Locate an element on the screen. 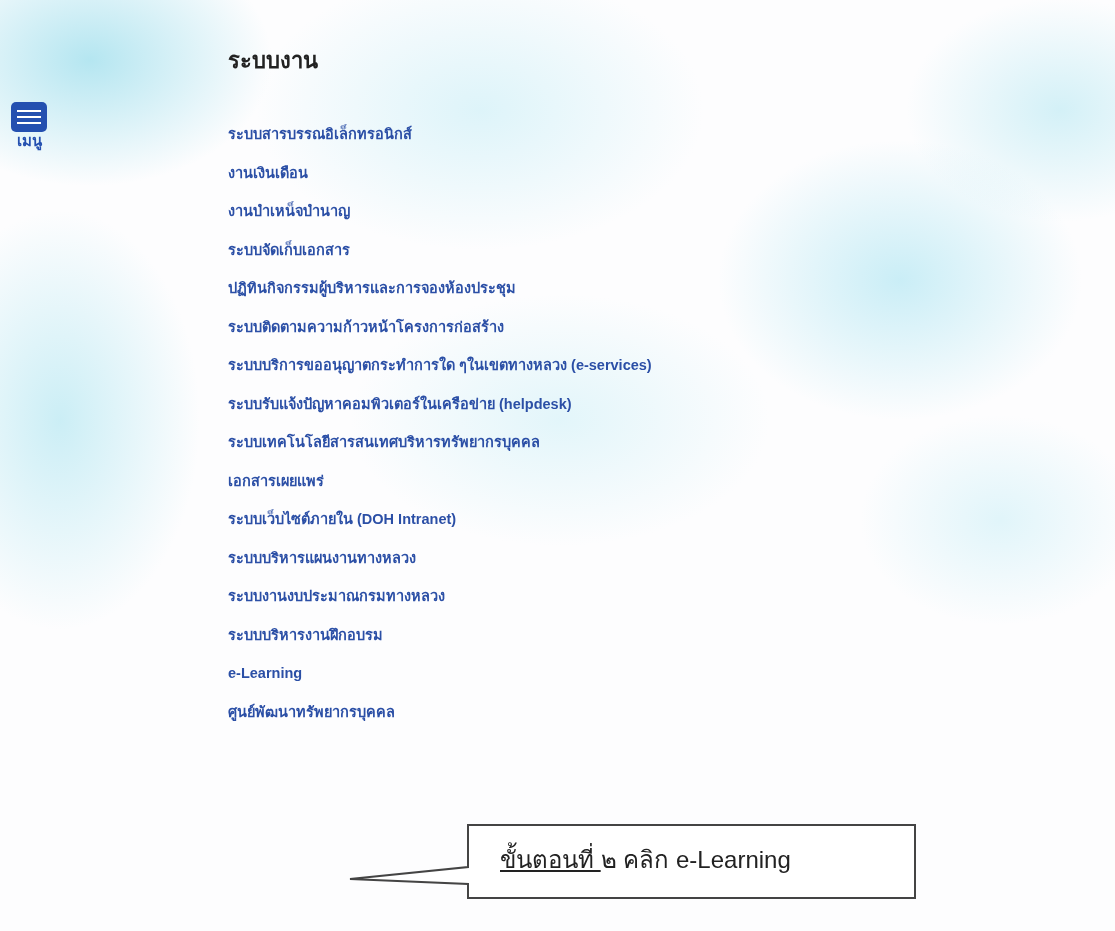 The width and height of the screenshot is (1115, 931). system-link: ระบบเว็บไซต์ภายใน (DOH Intranet) is located at coordinates (342, 519).